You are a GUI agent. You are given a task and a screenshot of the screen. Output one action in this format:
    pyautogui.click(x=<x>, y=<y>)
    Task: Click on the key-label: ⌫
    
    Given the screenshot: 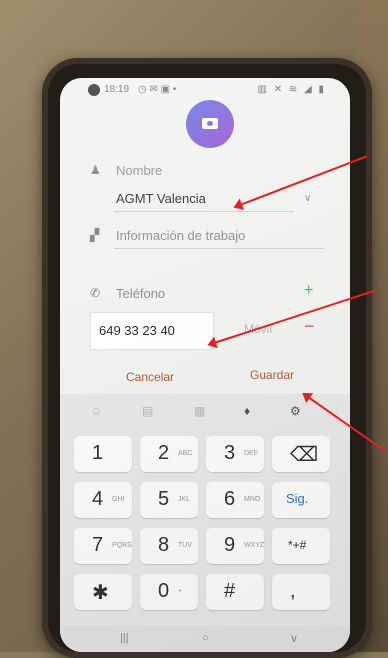 What is the action you would take?
    pyautogui.click(x=304, y=455)
    